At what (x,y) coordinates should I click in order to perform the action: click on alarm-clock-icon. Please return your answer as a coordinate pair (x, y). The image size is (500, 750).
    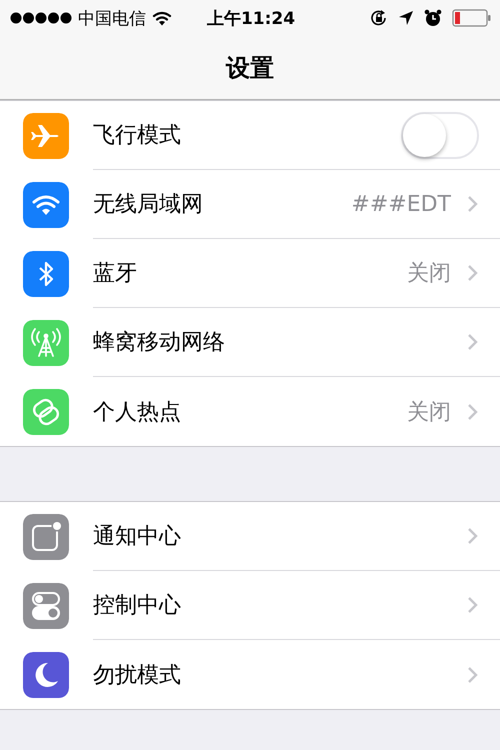
    Looking at the image, I should click on (433, 18).